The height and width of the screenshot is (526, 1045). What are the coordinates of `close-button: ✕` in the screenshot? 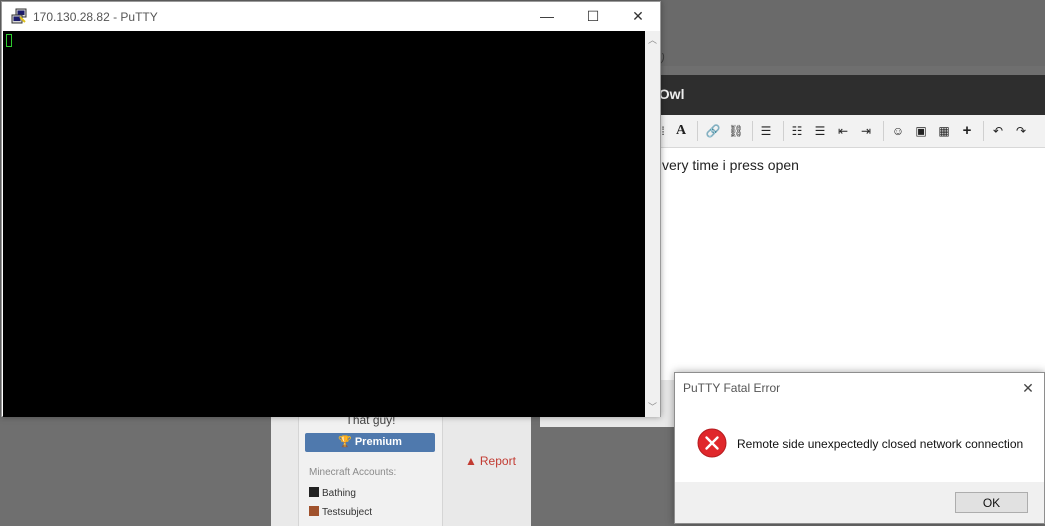 It's located at (638, 16).